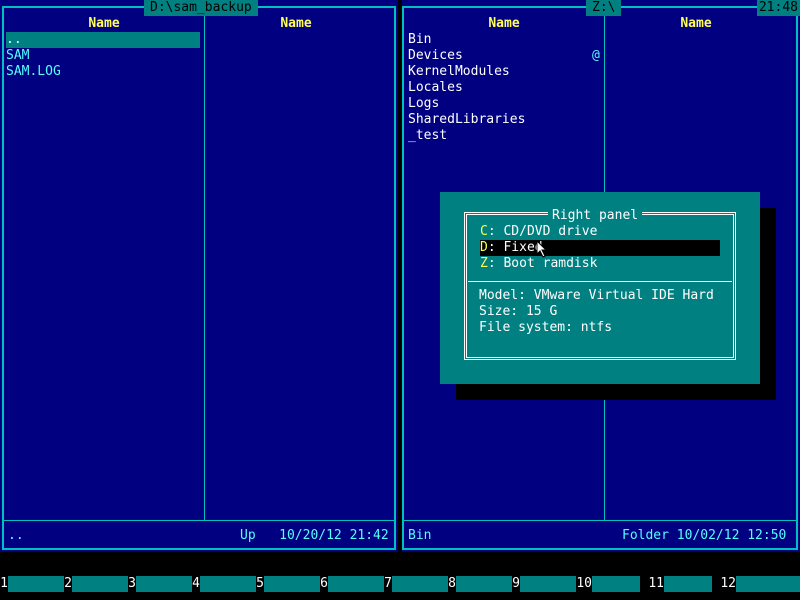 The height and width of the screenshot is (600, 800). What do you see at coordinates (196, 583) in the screenshot?
I see `fkey-4-number: 4` at bounding box center [196, 583].